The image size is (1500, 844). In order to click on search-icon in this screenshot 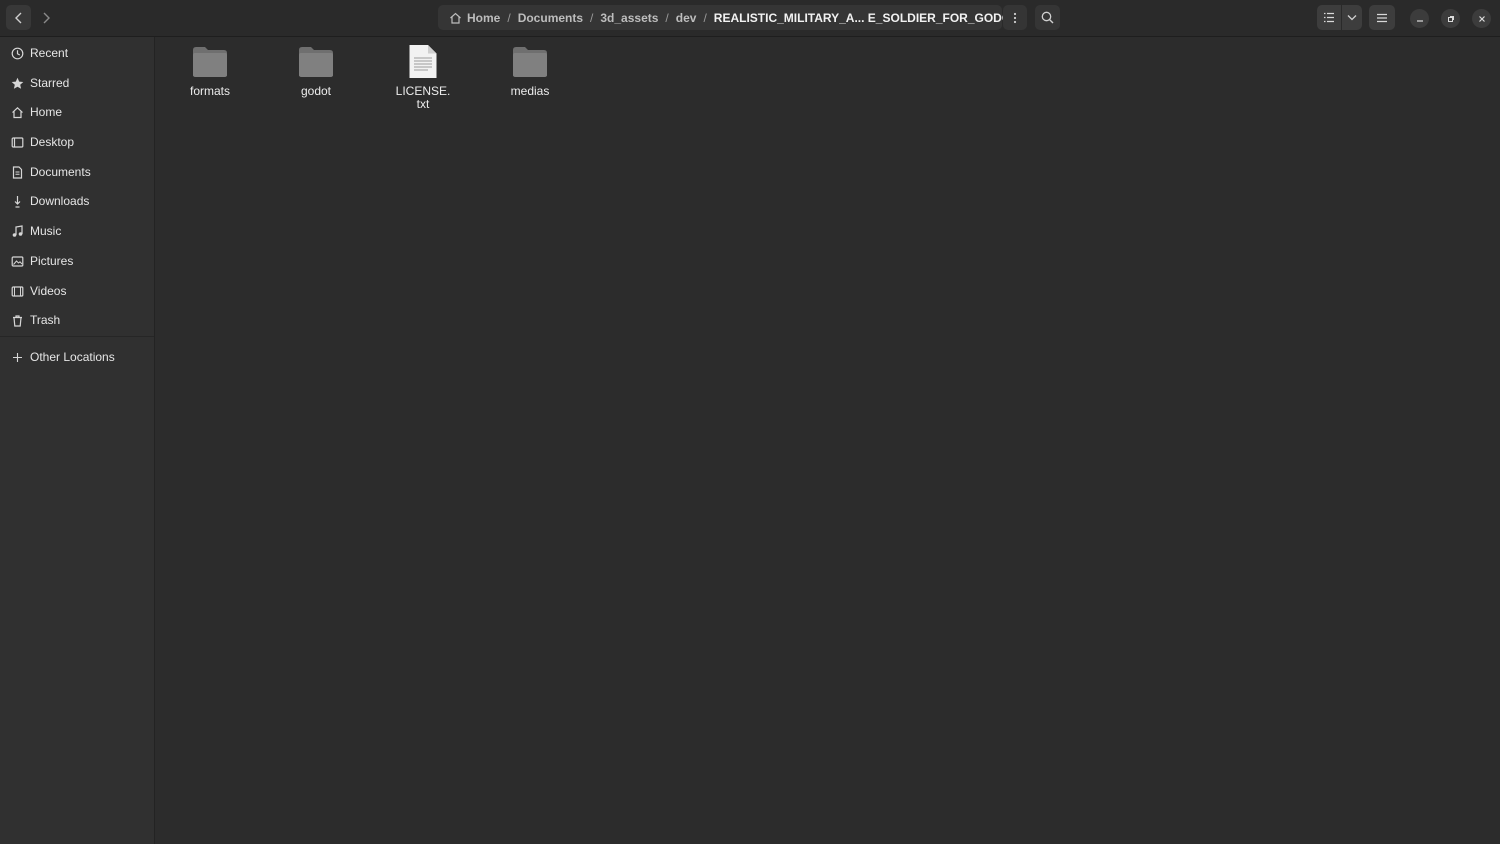, I will do `click(1047, 17)`.